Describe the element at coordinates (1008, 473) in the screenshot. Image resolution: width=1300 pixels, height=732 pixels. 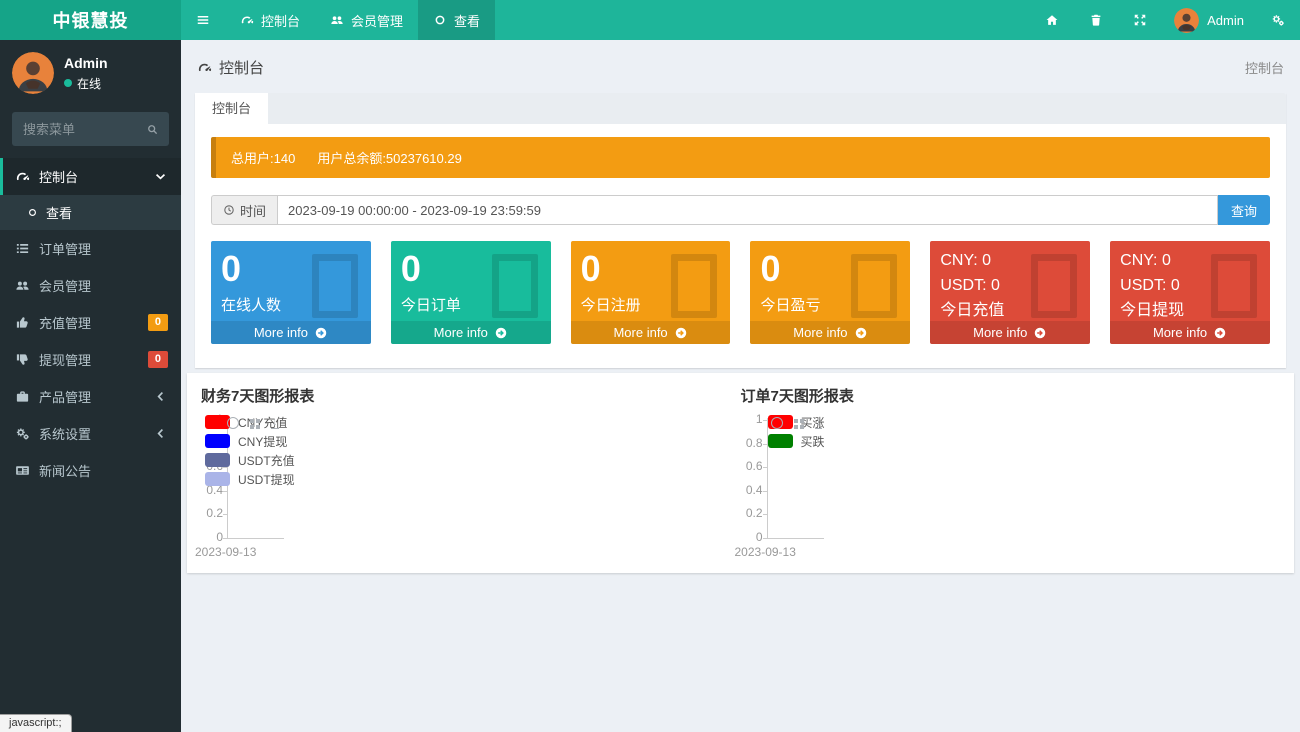
I see `orders-chart: 订单7天图形报表 1 0.8 0.6 0.4 0.2 0 2023-09-13 买涨 买跌 ↓` at that location.